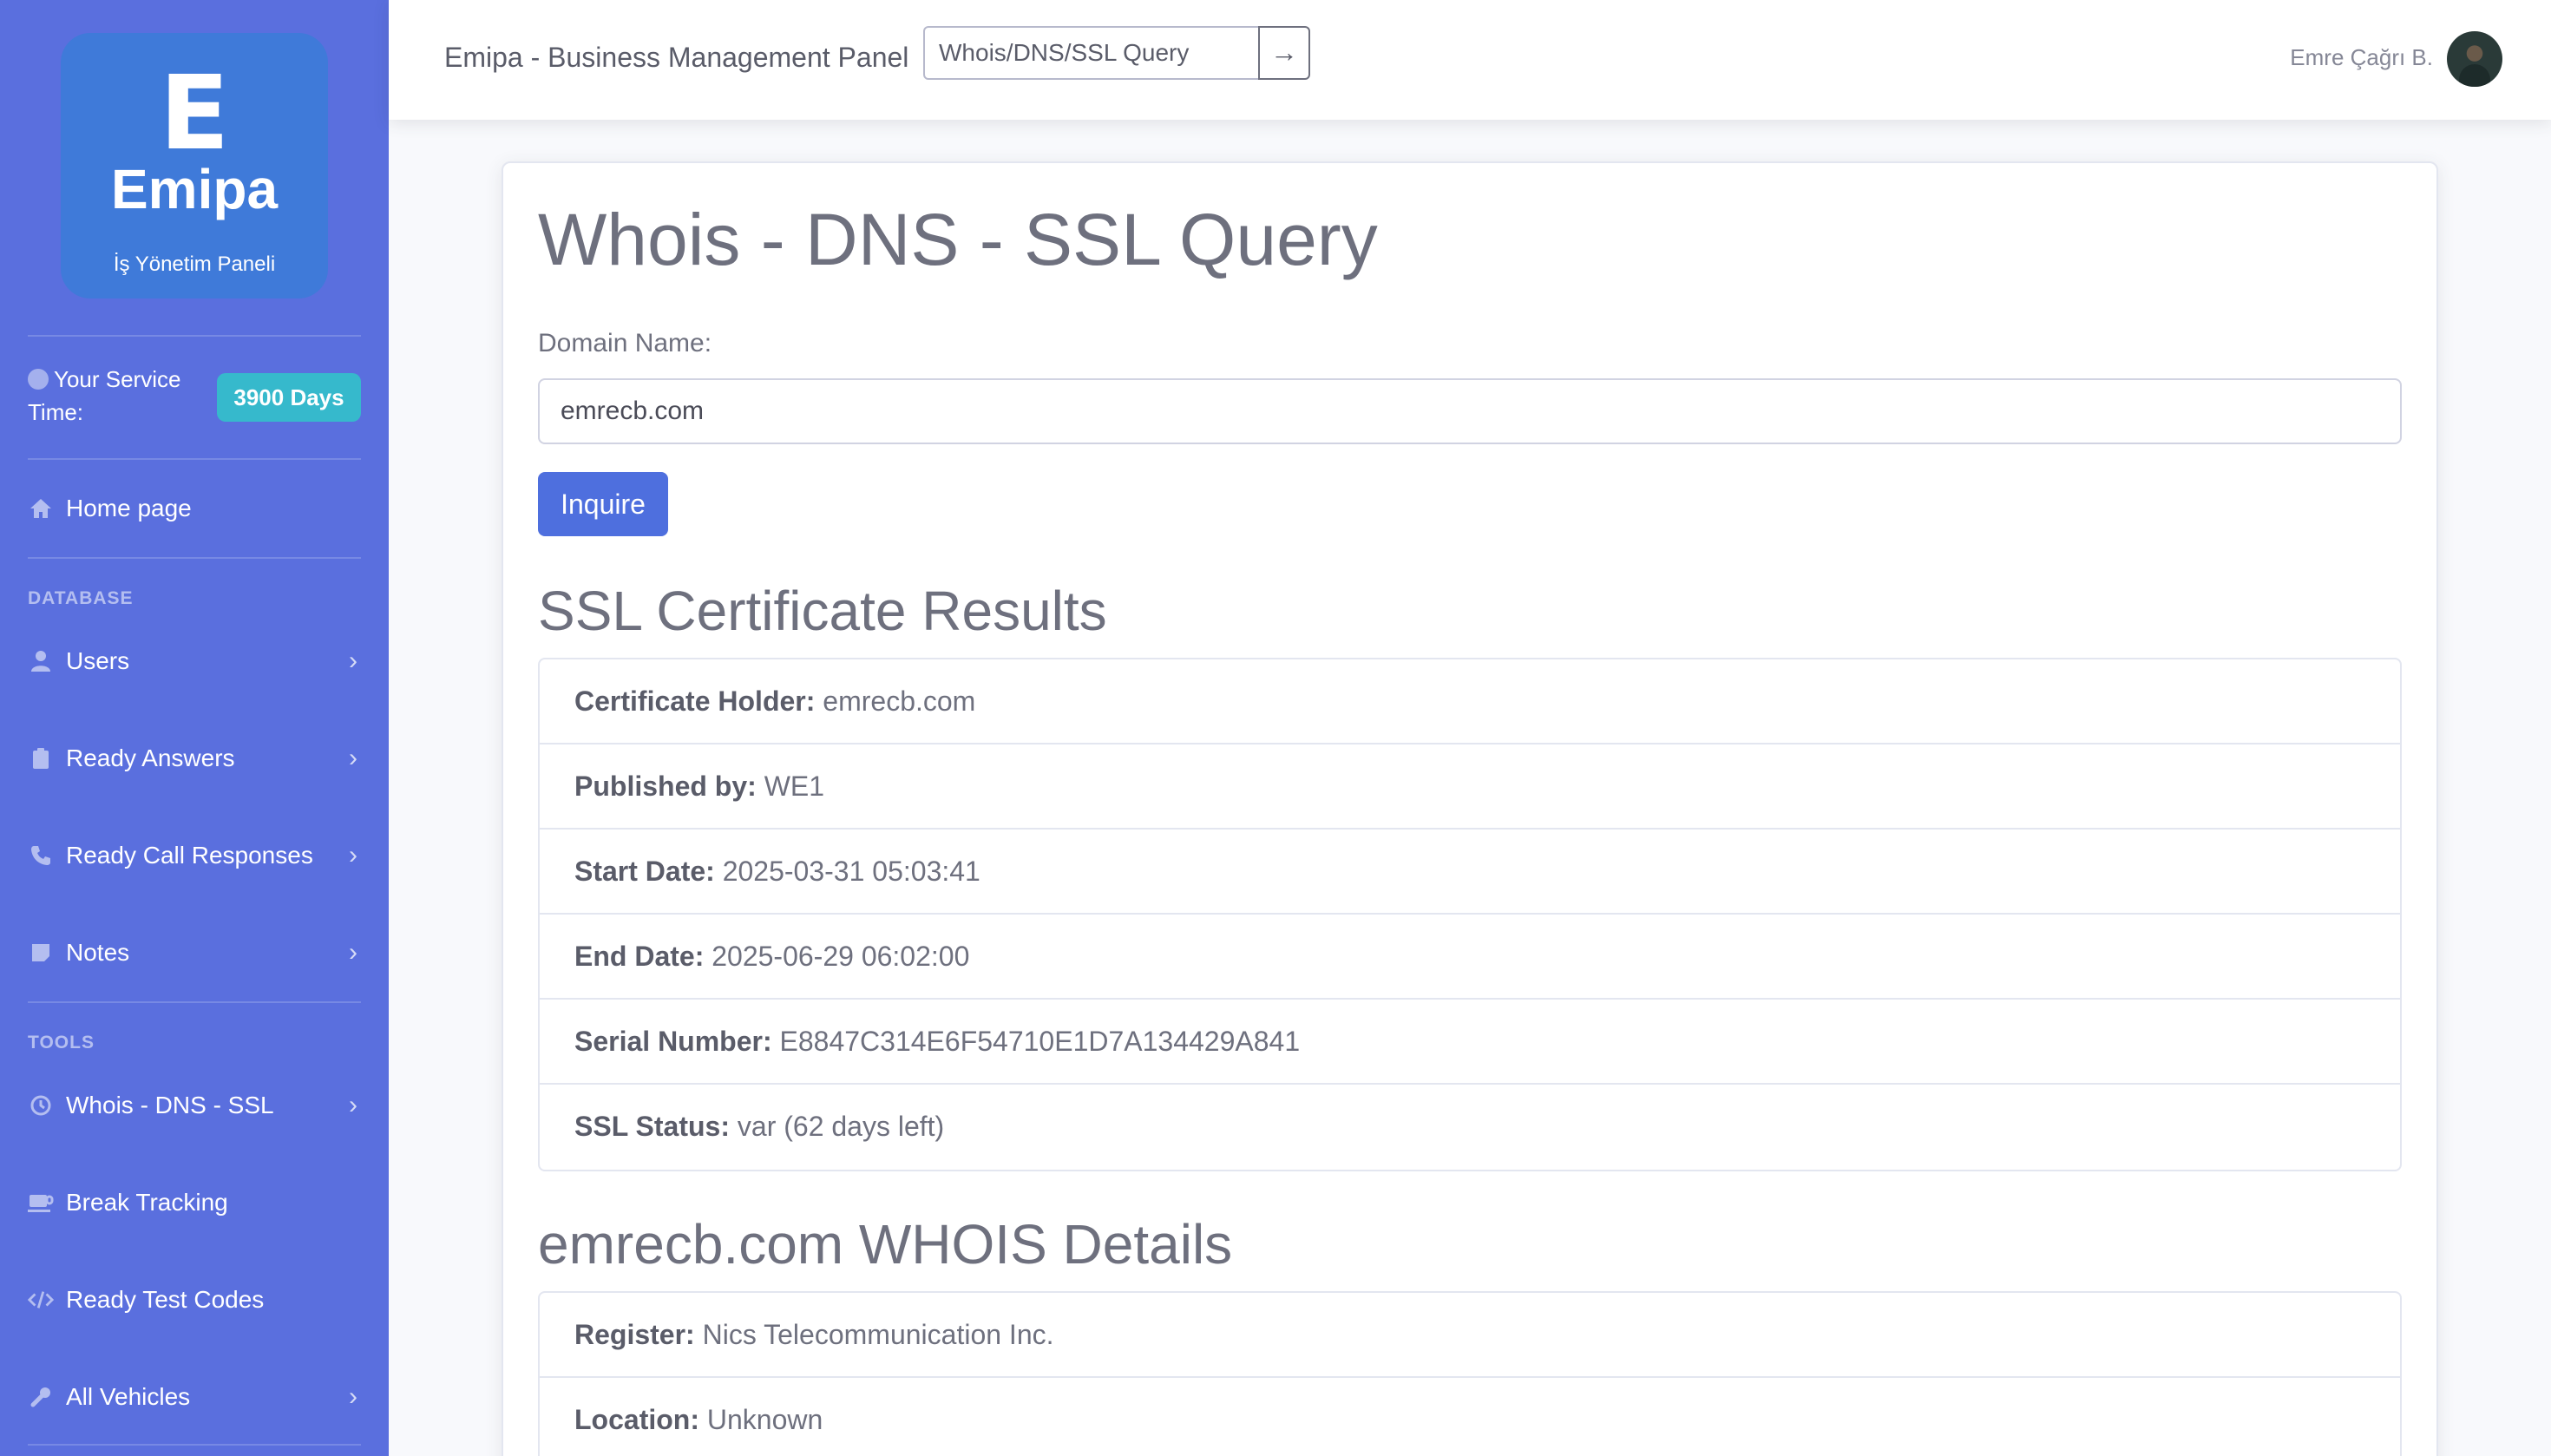 The image size is (2551, 1456). Describe the element at coordinates (195, 953) in the screenshot. I see `sidebar-item-notes: Notes ›` at that location.